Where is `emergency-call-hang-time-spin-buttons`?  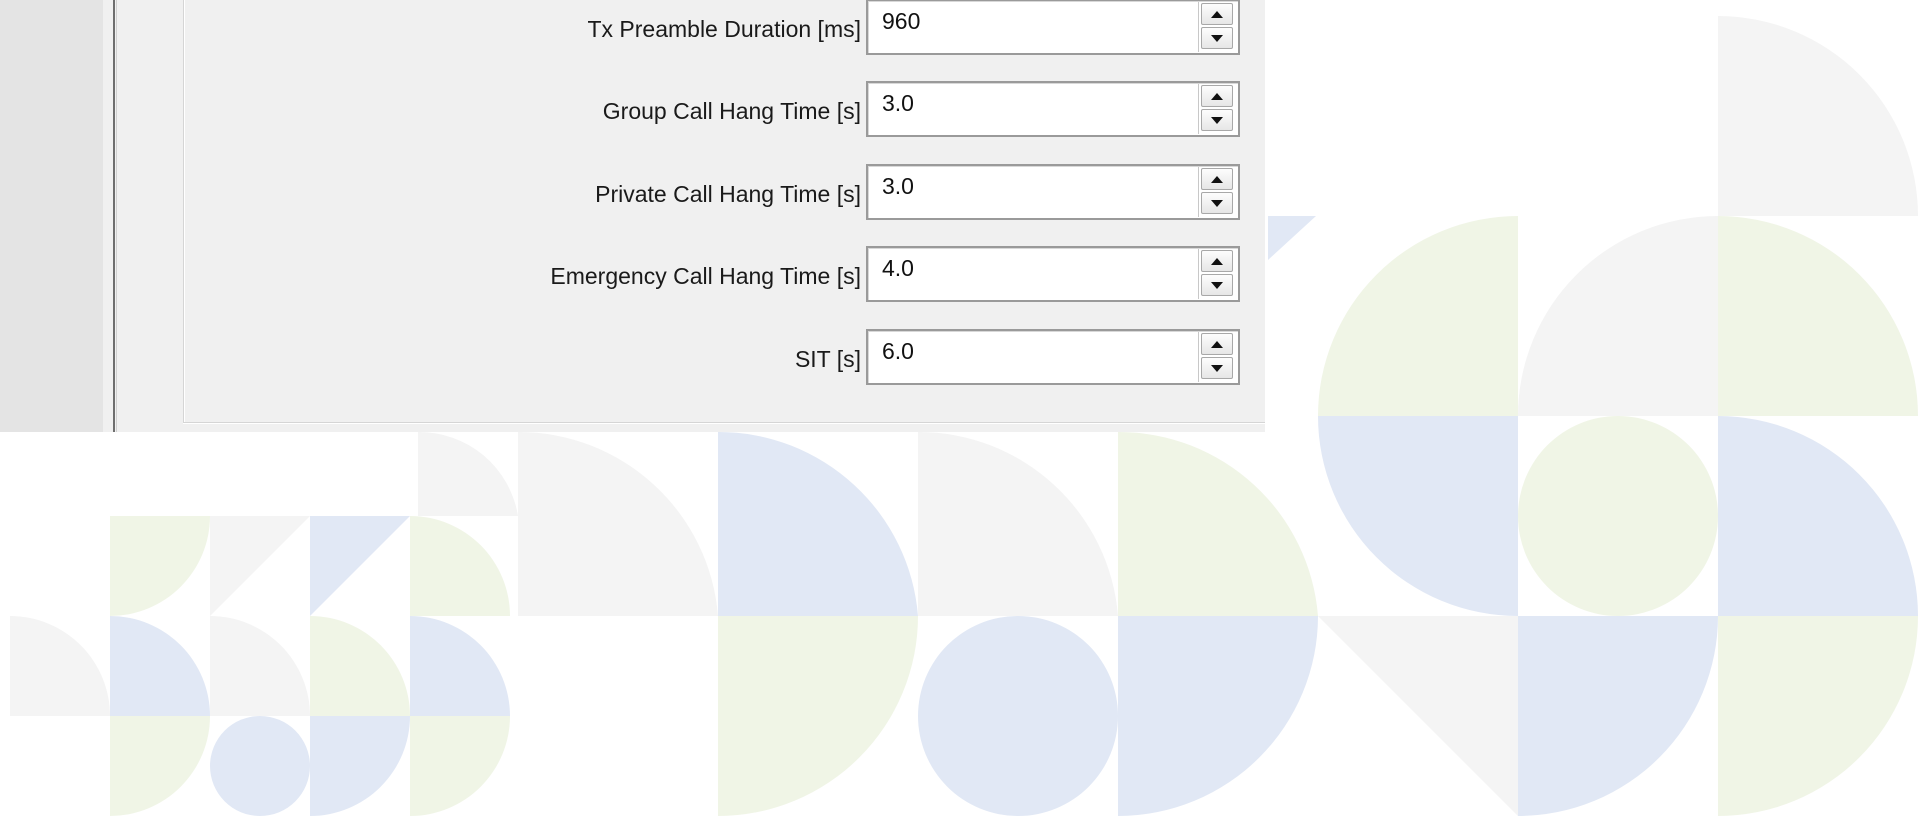 emergency-call-hang-time-spin-buttons is located at coordinates (1217, 274).